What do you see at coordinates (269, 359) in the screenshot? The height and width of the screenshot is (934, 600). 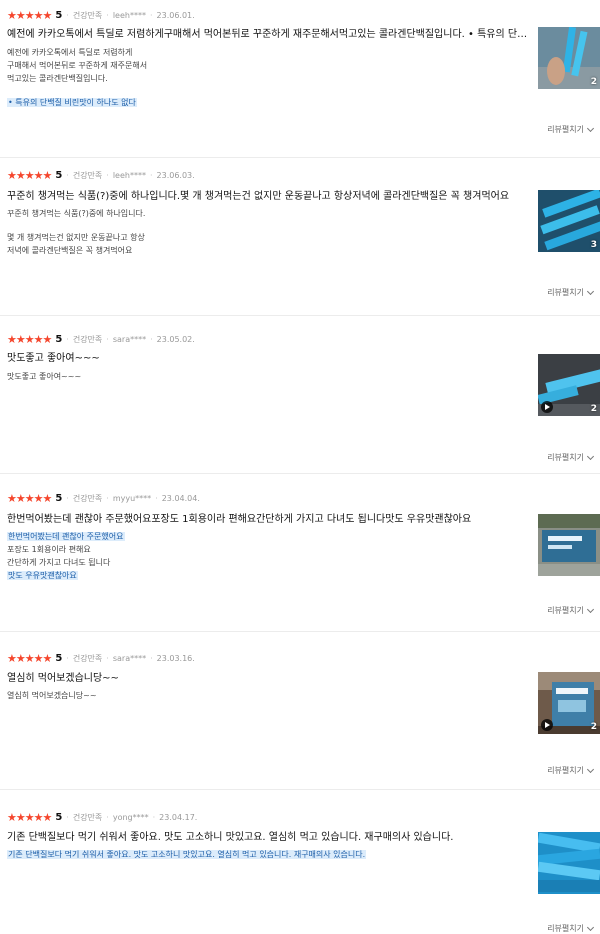 I see `review-summary: 맛도좋고 좋아여~~~` at bounding box center [269, 359].